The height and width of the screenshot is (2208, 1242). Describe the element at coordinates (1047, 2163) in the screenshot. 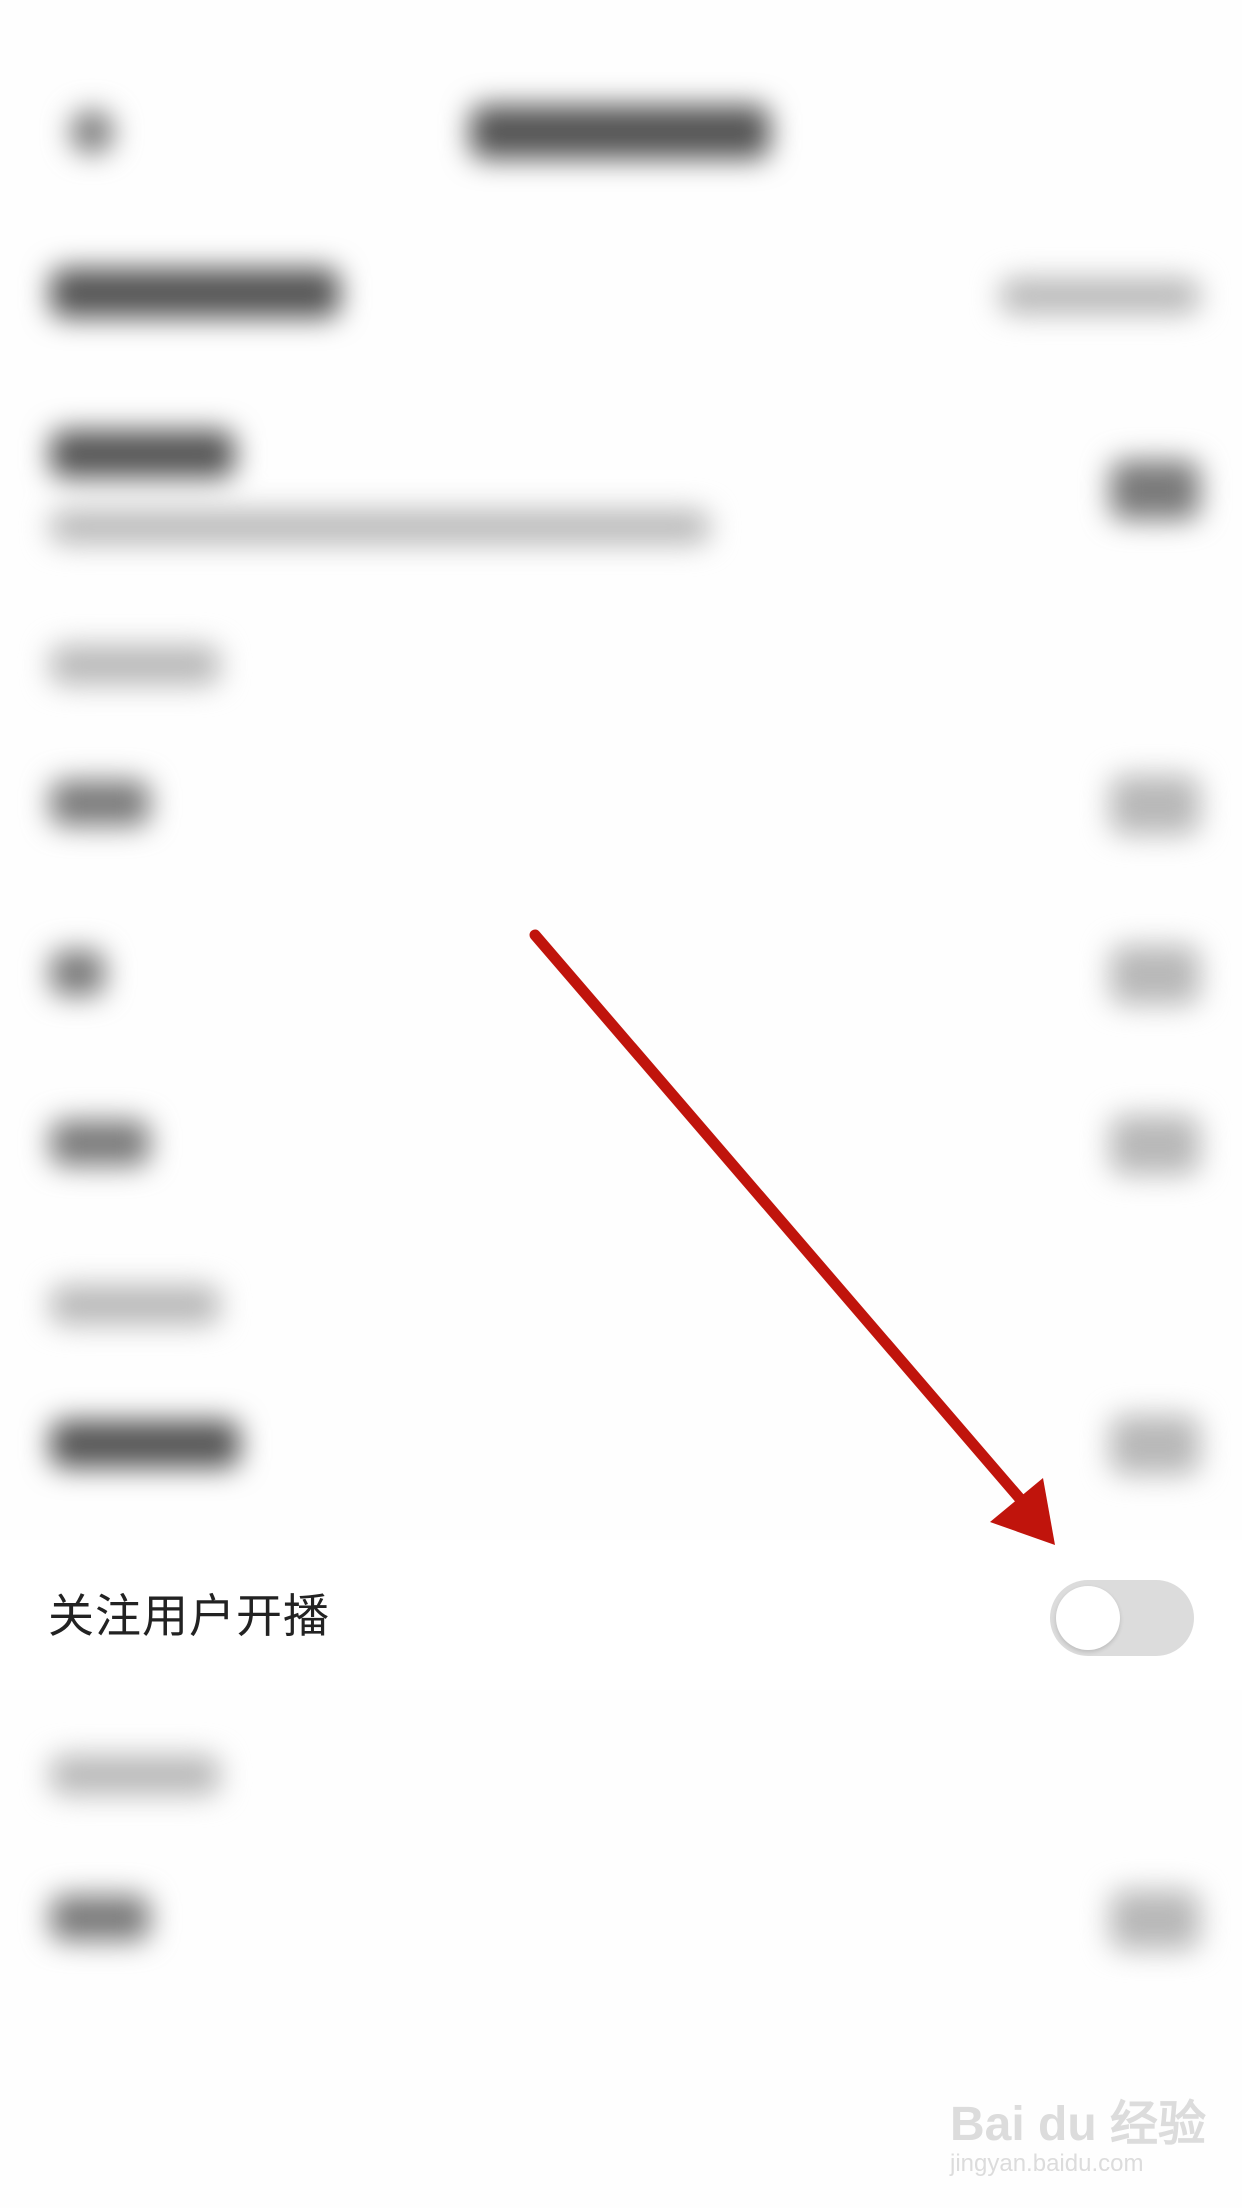

I see `watermark-url: jingyan.baidu.com` at that location.